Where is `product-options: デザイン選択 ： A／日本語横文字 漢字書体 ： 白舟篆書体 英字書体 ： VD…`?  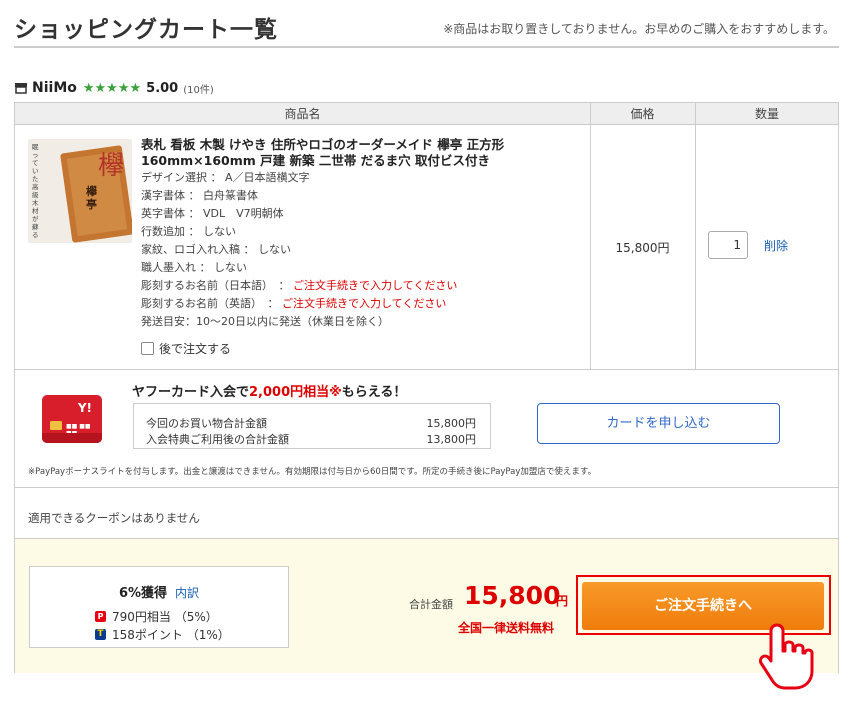
product-options: デザイン選択 ： A／日本語横文字 漢字書体 ： 白舟篆書体 英字書体 ： VD… is located at coordinates (361, 250).